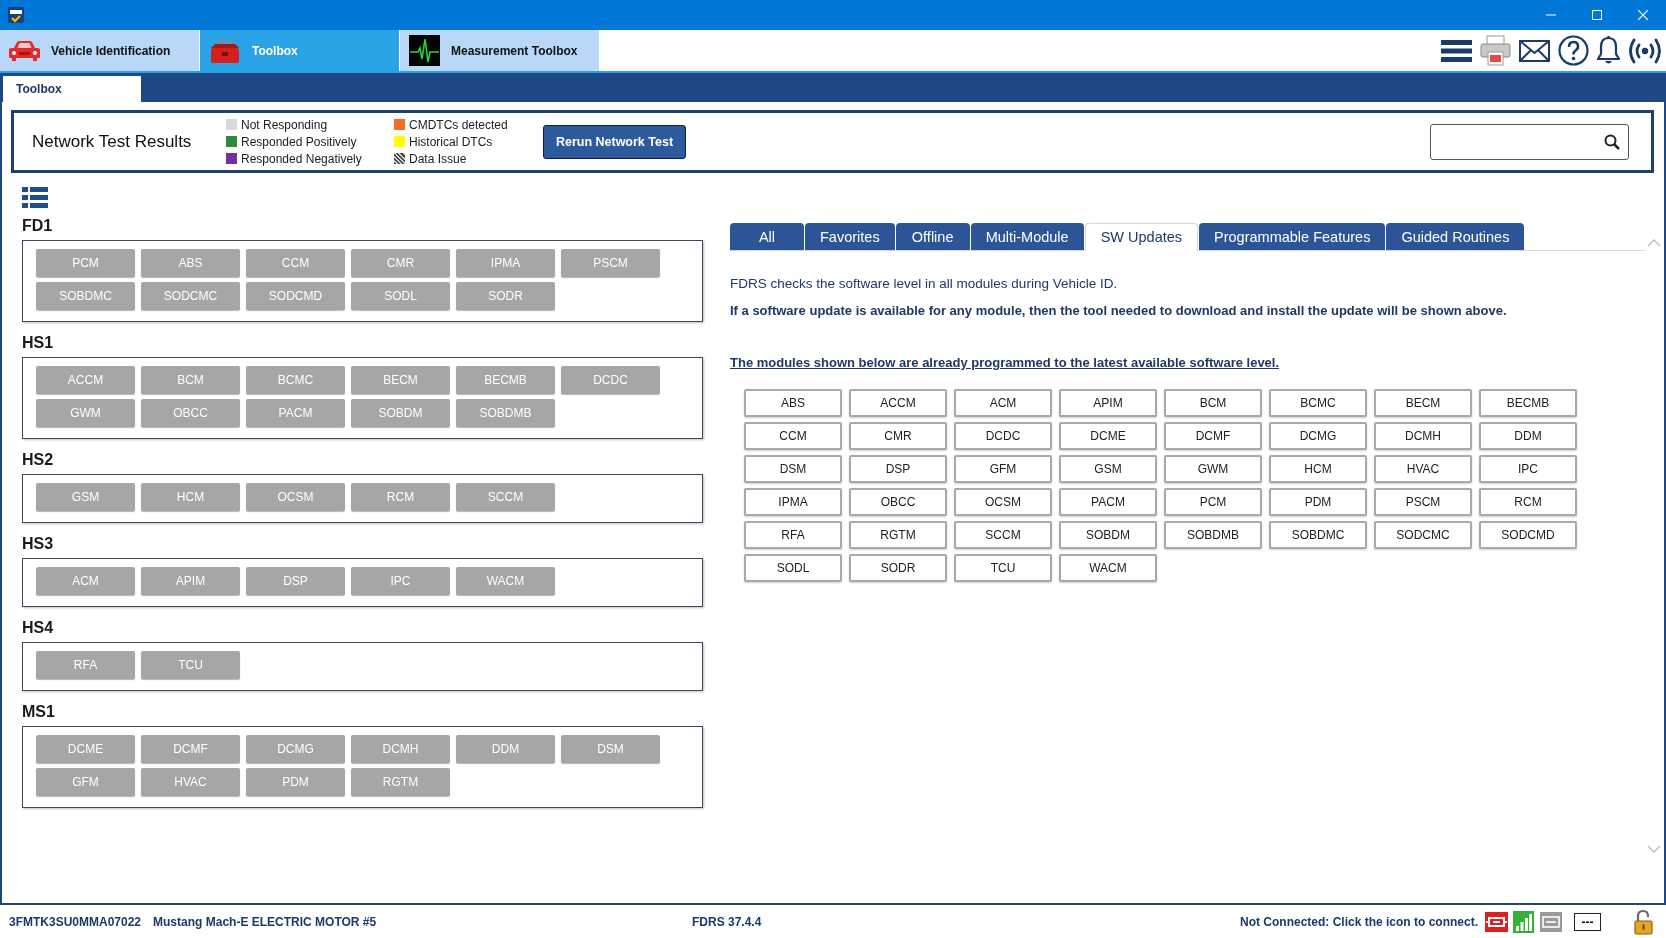 This screenshot has width=1666, height=938. Describe the element at coordinates (100, 50) in the screenshot. I see `app-tab: Vehicle Identification` at that location.